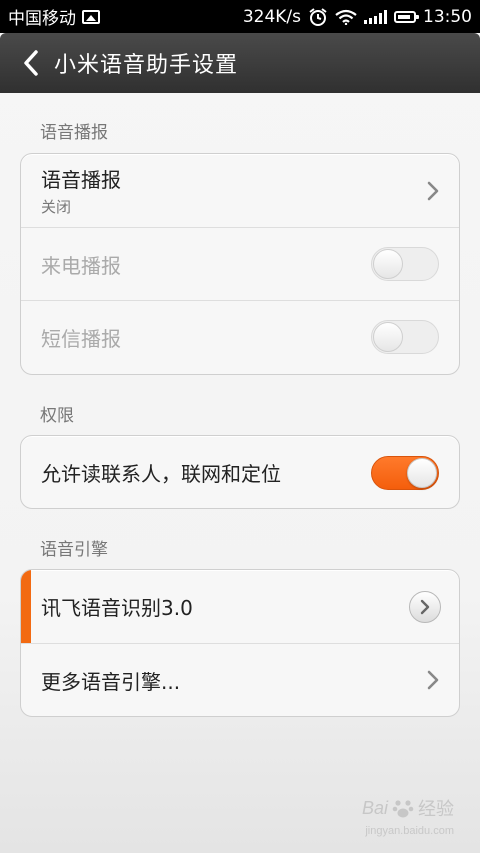 Image resolution: width=480 pixels, height=853 pixels. What do you see at coordinates (318, 16) in the screenshot?
I see `alarm-icon` at bounding box center [318, 16].